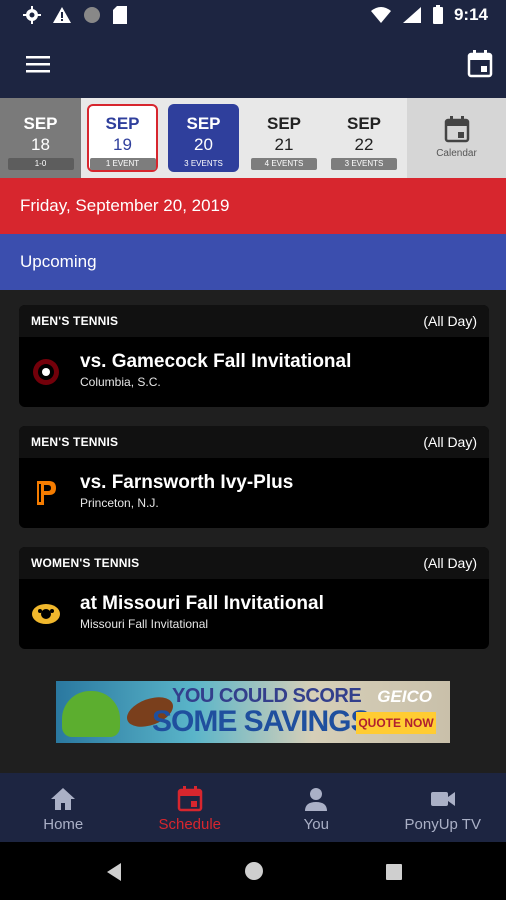 The height and width of the screenshot is (900, 506). Describe the element at coordinates (411, 15) in the screenshot. I see `signal-icon` at that location.